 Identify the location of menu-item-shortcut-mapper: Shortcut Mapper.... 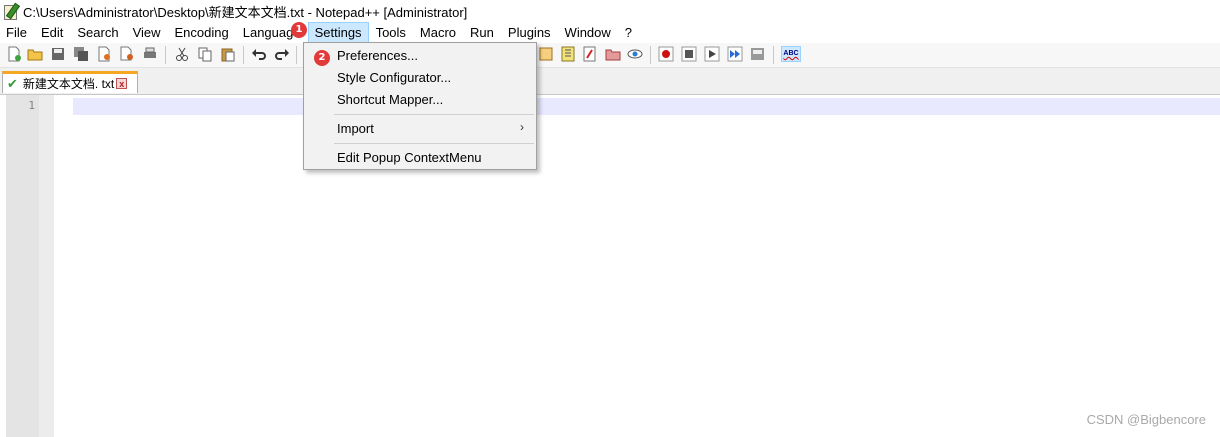
(390, 99).